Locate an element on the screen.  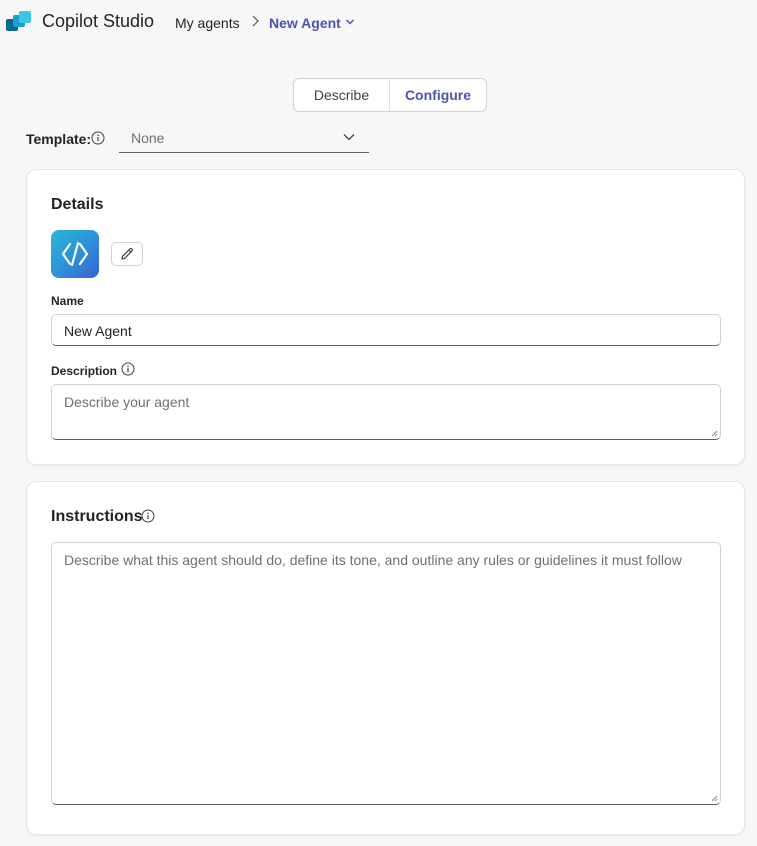
edit-icon-button is located at coordinates (127, 254).